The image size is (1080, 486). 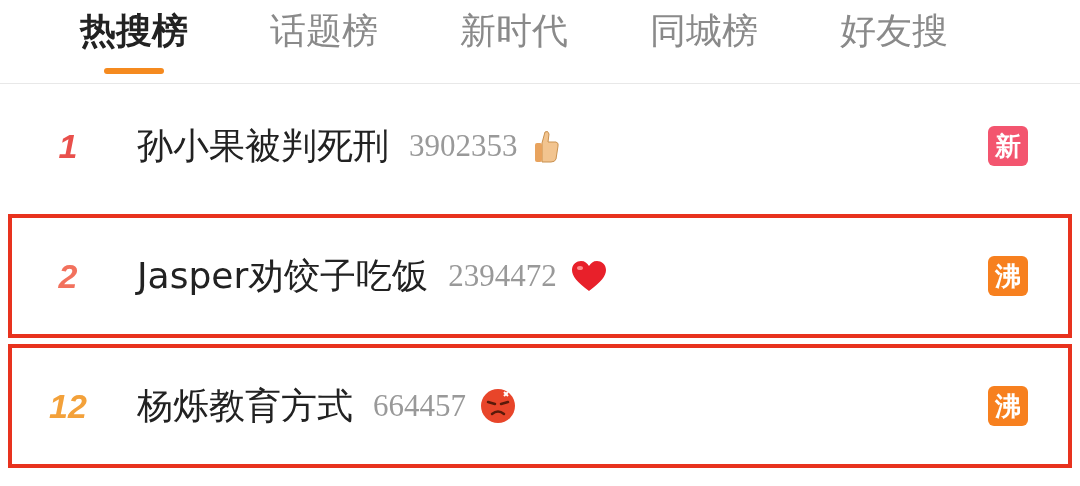 What do you see at coordinates (245, 406) in the screenshot?
I see `topic-title: 杨烁教育方式` at bounding box center [245, 406].